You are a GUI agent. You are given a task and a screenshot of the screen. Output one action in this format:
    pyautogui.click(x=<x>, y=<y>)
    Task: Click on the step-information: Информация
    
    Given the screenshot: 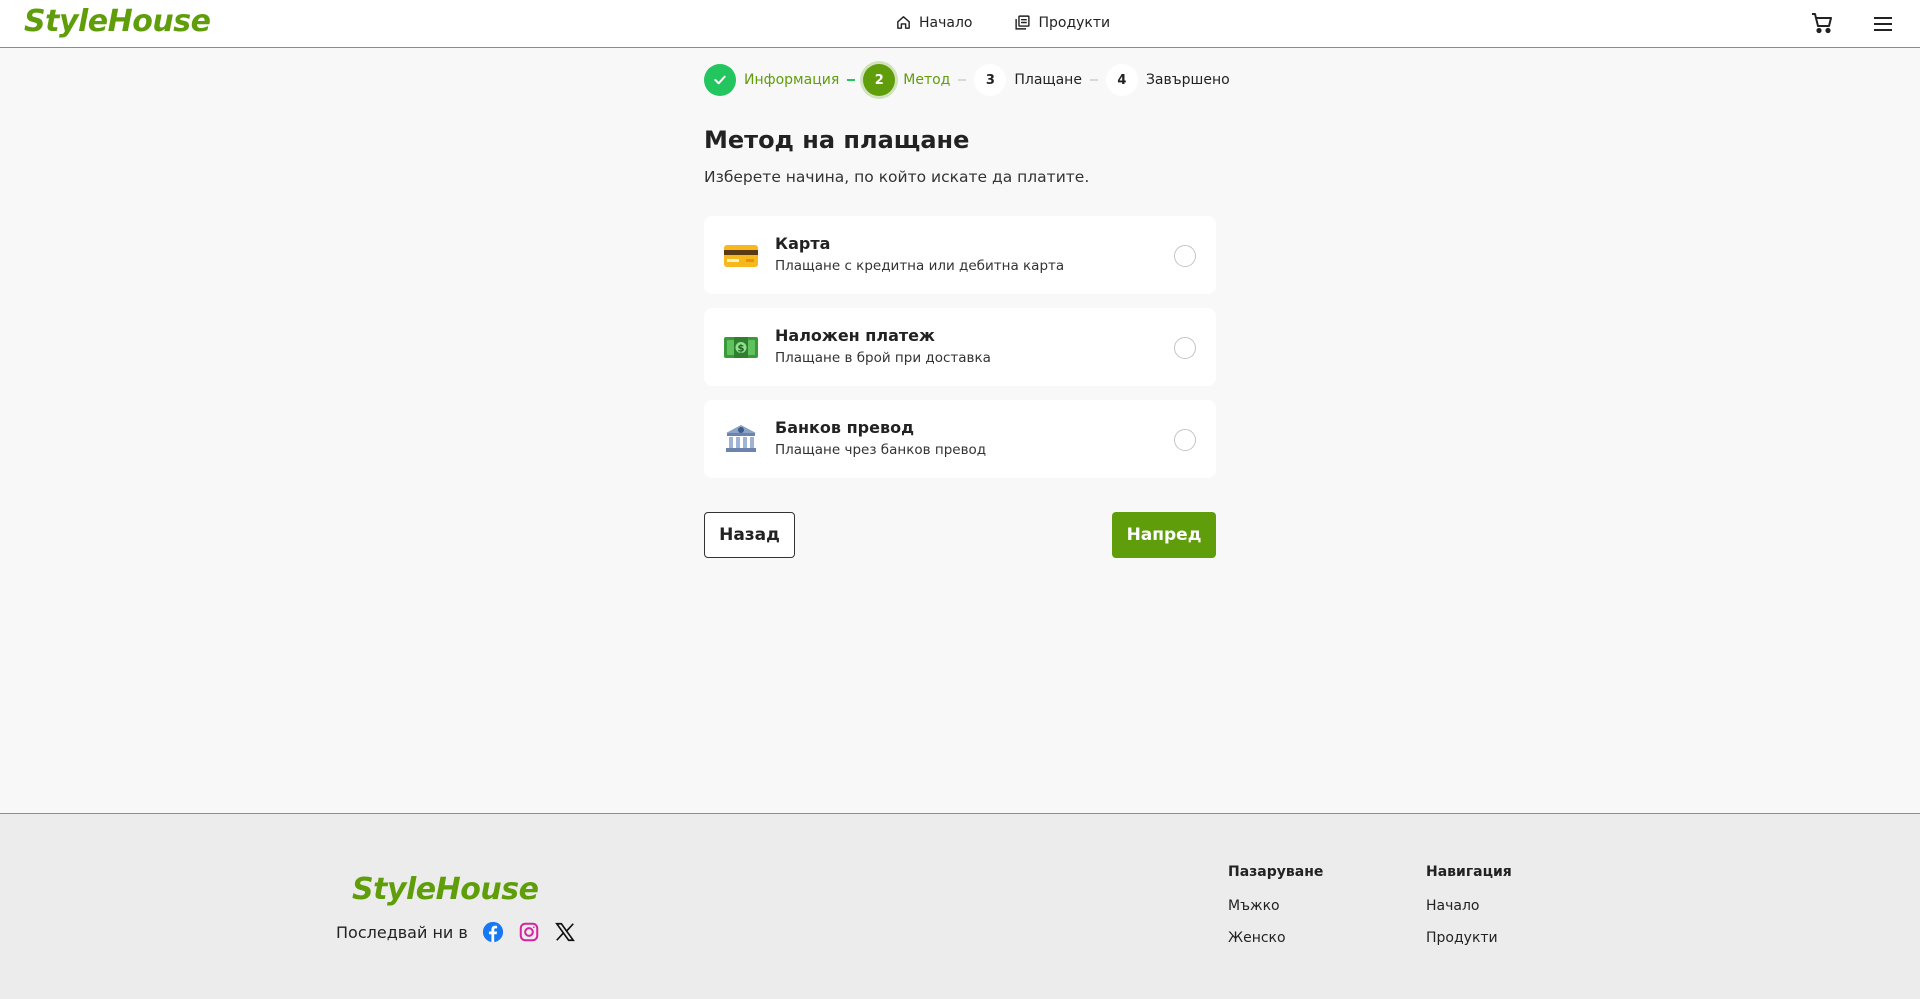 What is the action you would take?
    pyautogui.click(x=771, y=80)
    